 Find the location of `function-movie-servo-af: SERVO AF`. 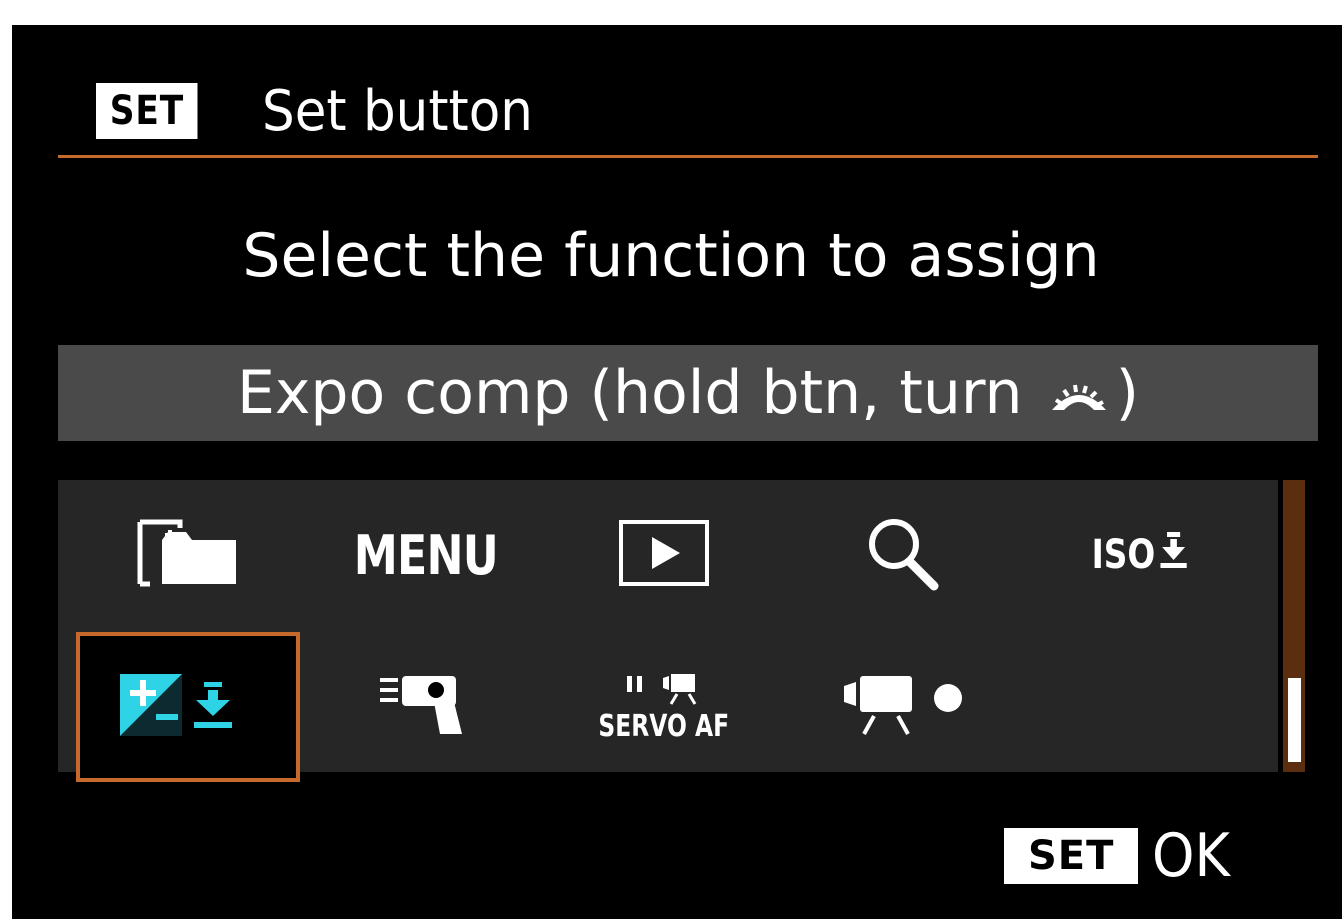

function-movie-servo-af: SERVO AF is located at coordinates (664, 707).